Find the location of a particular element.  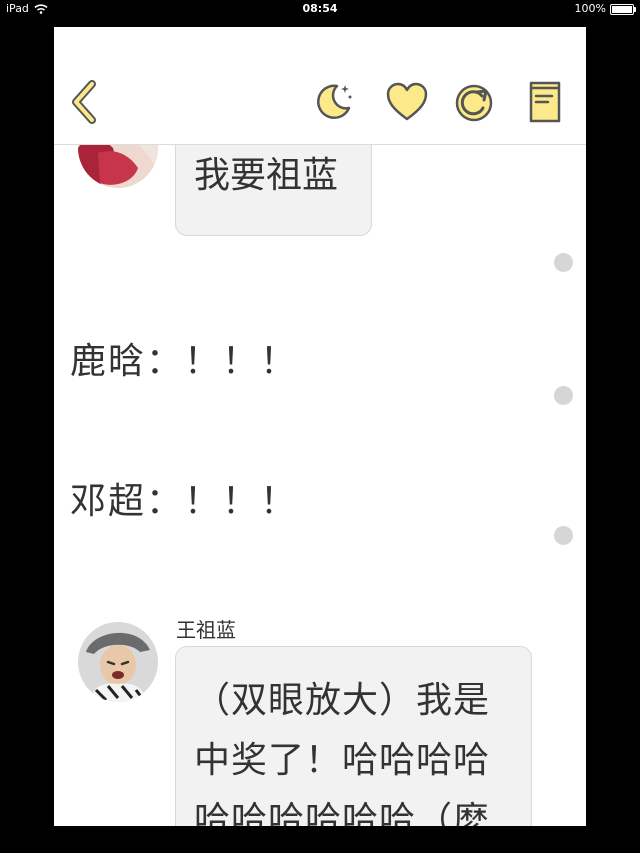

night-mode-button is located at coordinates (333, 102).